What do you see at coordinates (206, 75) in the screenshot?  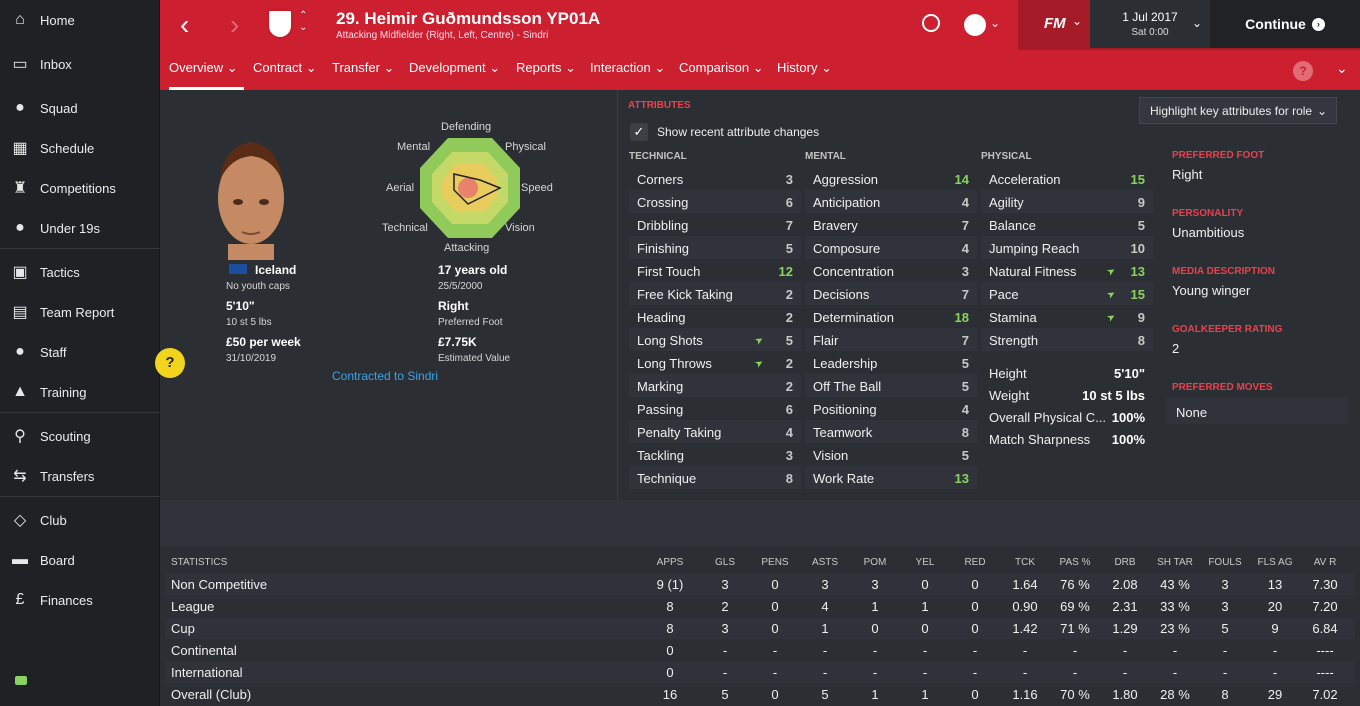 I see `tab-overview: Overview ⌄` at bounding box center [206, 75].